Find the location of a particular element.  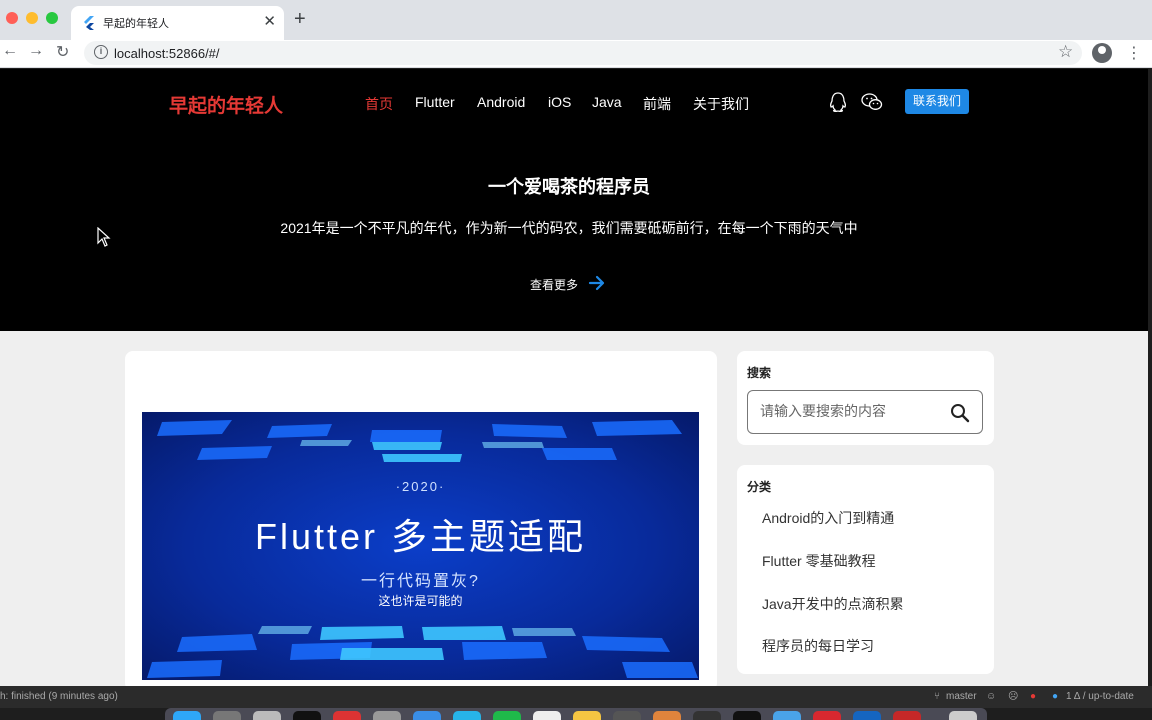

search-title: 搜索 is located at coordinates (759, 373).